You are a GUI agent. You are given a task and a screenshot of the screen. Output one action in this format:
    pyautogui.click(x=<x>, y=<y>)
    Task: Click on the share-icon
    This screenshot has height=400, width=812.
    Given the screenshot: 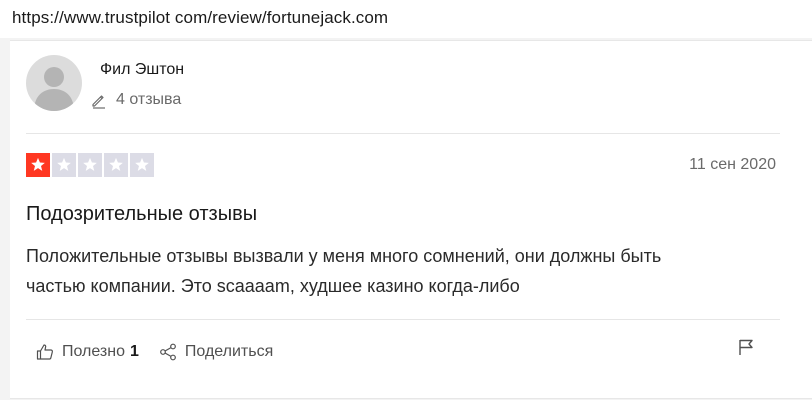 What is the action you would take?
    pyautogui.click(x=168, y=352)
    